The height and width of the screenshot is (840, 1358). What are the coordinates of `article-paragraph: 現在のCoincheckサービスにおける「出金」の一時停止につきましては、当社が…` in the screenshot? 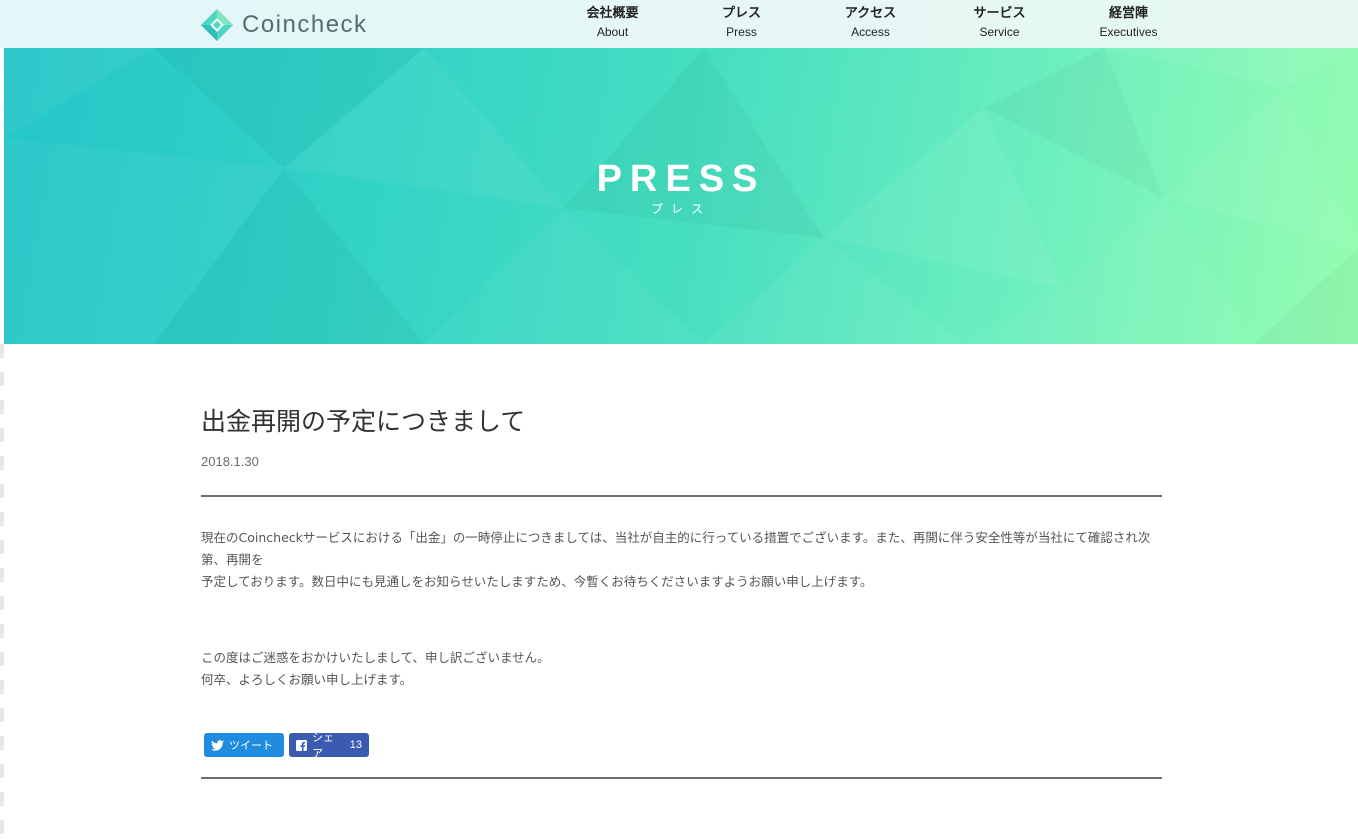 It's located at (681, 560).